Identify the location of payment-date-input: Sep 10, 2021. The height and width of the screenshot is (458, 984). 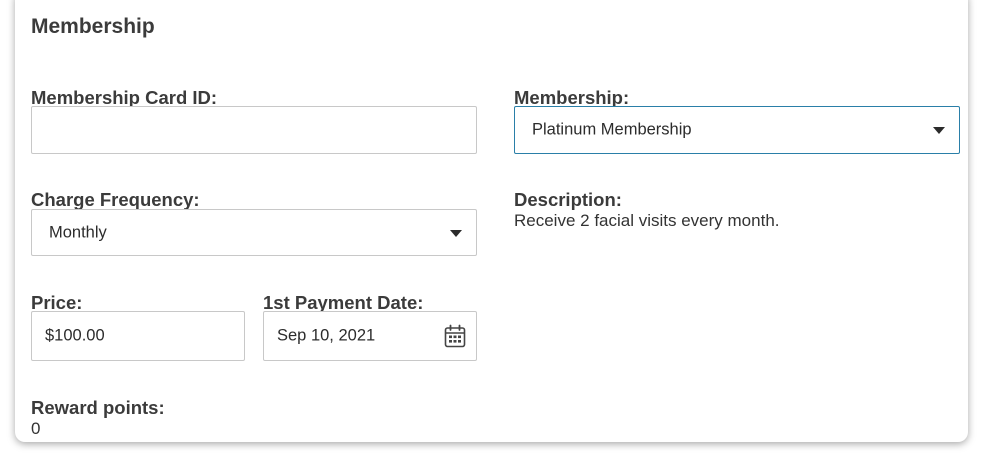
(370, 336).